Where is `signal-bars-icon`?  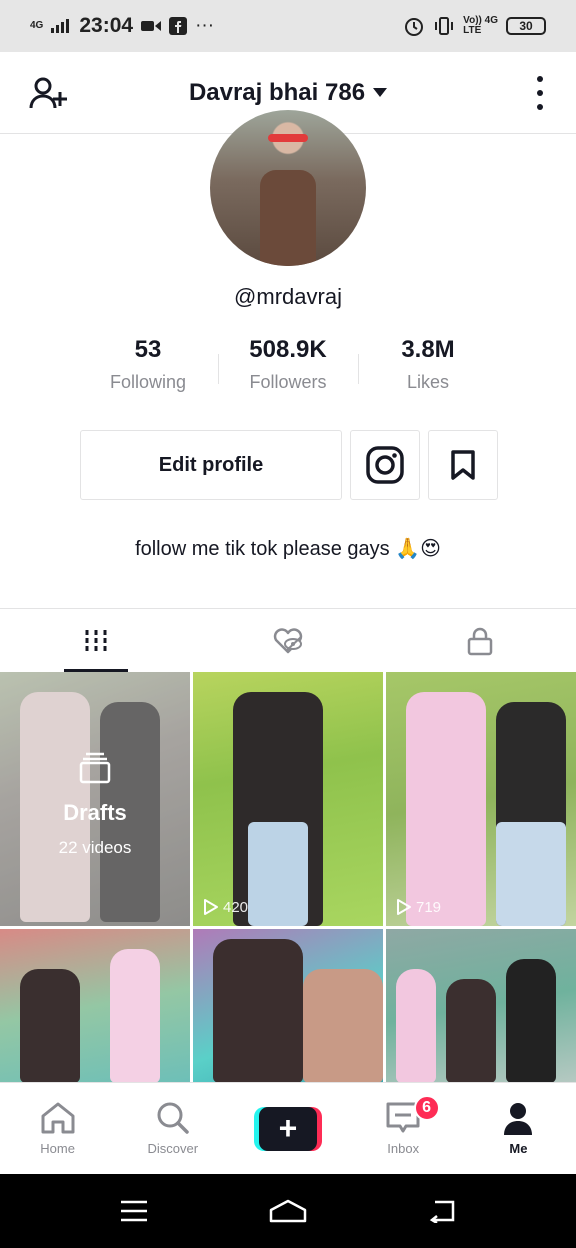
signal-bars-icon is located at coordinates (60, 26).